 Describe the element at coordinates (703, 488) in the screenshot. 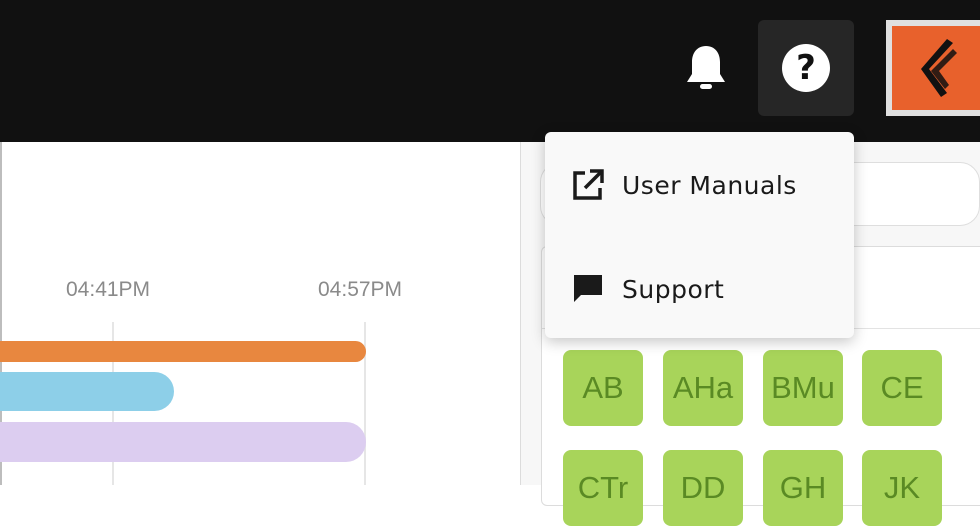

I see `tile-dd: DD` at that location.